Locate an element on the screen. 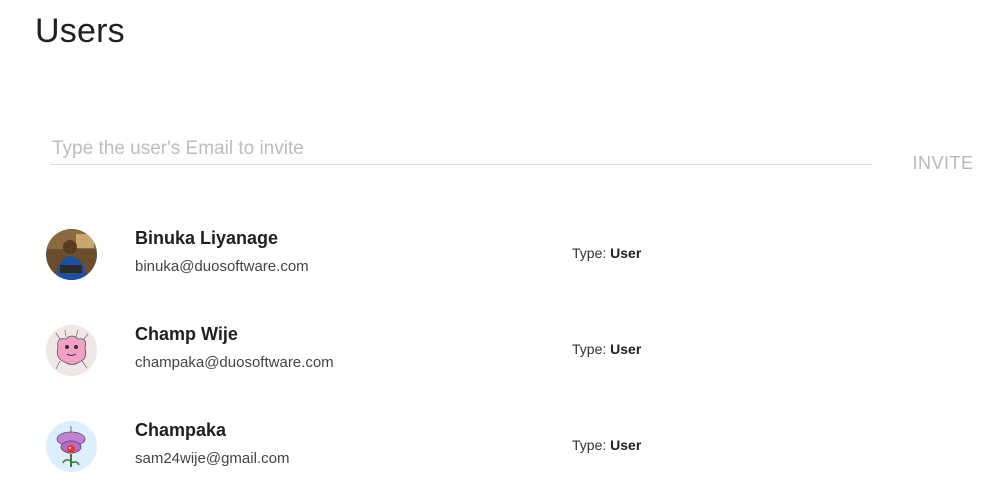 This screenshot has width=989, height=501. pink-monster-avatar-icon is located at coordinates (71, 350).